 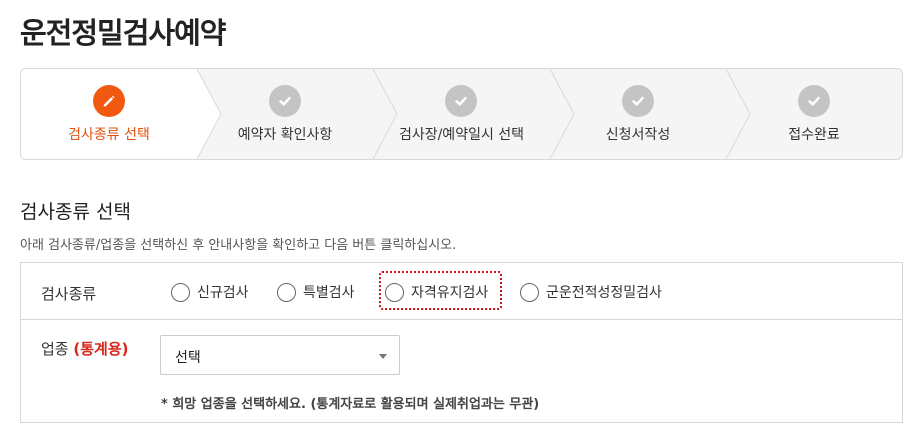 I want to click on exam-type-row: 검사종류 신규검사 특별검사 자격유지검사 군운전적성정밀검사, so click(x=461, y=291).